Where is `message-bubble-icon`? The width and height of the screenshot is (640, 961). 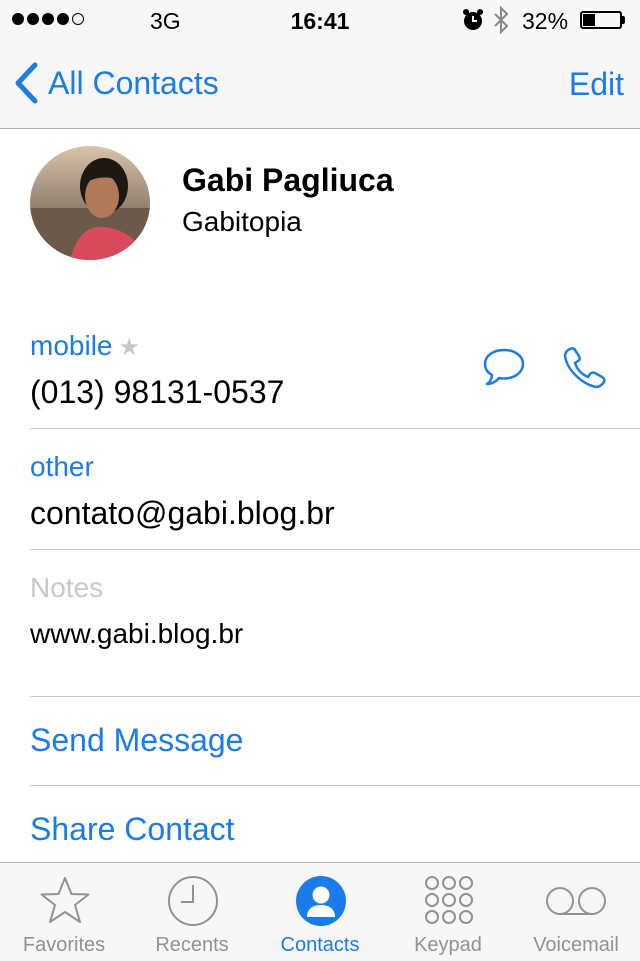 message-bubble-icon is located at coordinates (504, 369).